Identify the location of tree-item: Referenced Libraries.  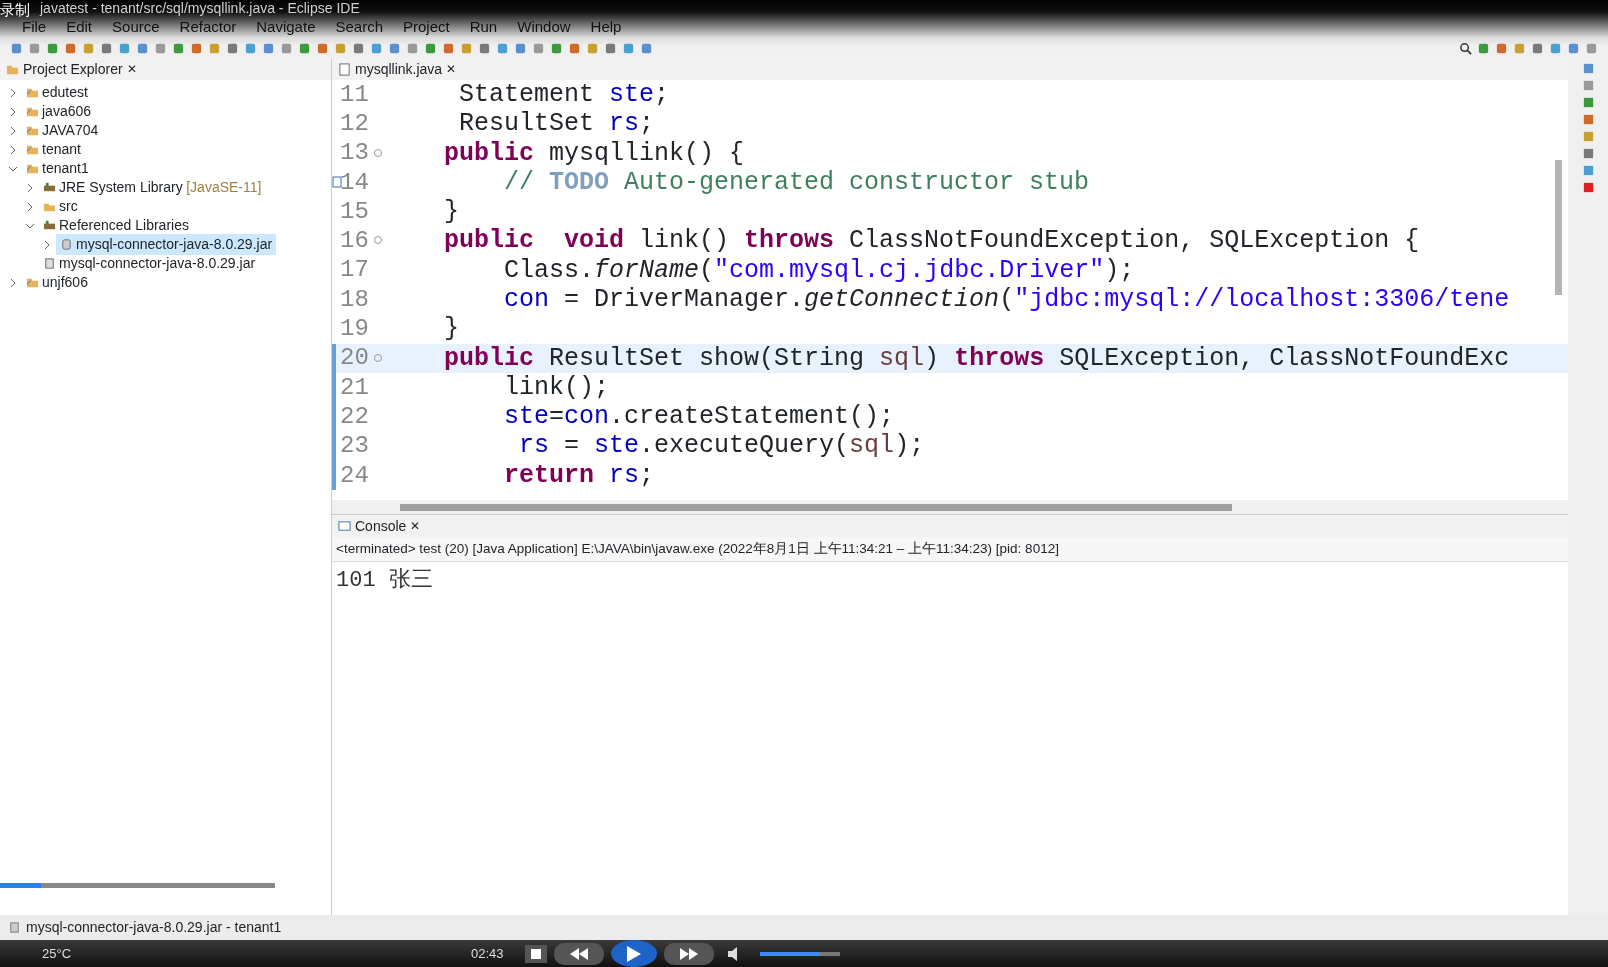
(116, 225).